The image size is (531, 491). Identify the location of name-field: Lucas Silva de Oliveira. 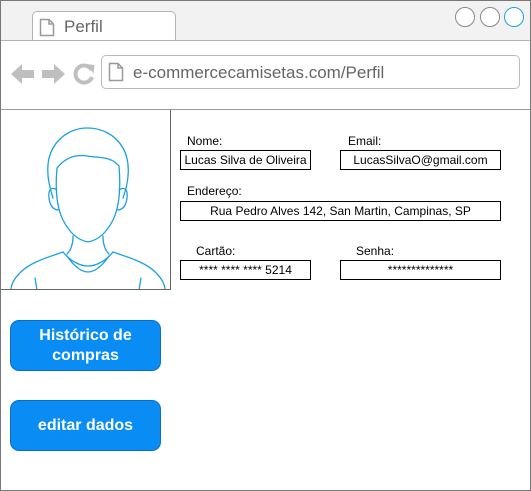
(245, 160).